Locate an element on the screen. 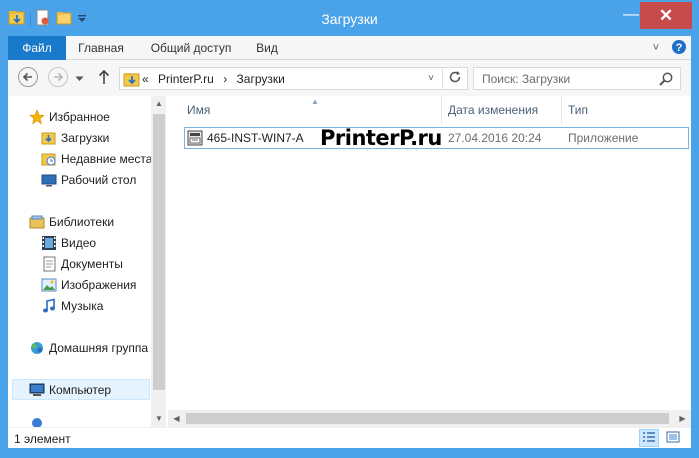 The width and height of the screenshot is (699, 458). pictures-icon is located at coordinates (48, 284).